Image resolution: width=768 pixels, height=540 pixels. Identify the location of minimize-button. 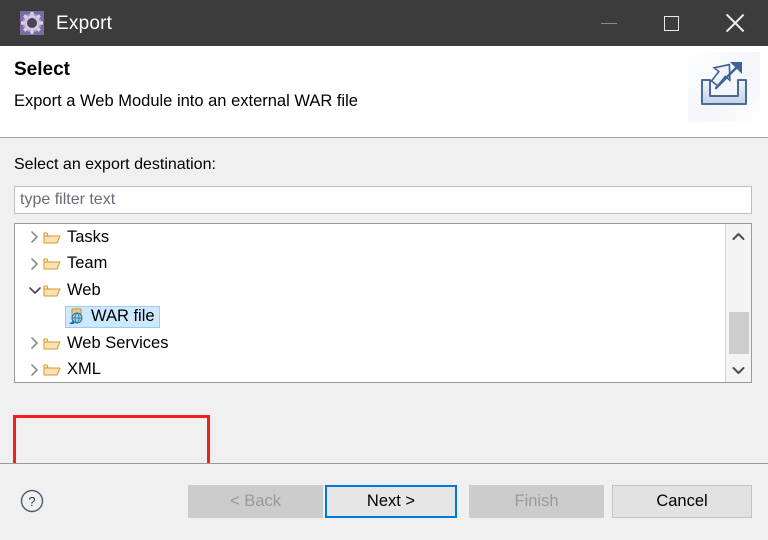
(609, 23).